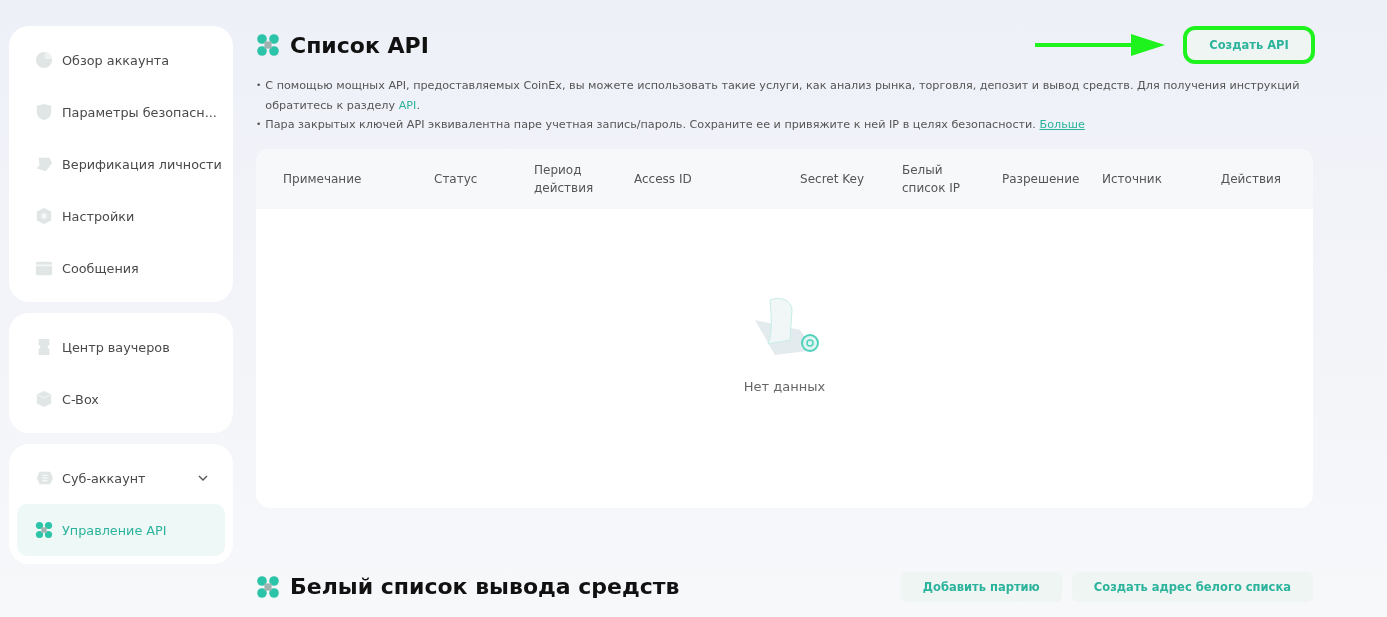 The width and height of the screenshot is (1387, 617). What do you see at coordinates (675, 125) in the screenshot?
I see `note-text: Пара закрытых ключей API эквивалентна паре учетная запись/пароль. Сохраните ее и привяжите к ней IP в целях безопасности. Больше` at bounding box center [675, 125].